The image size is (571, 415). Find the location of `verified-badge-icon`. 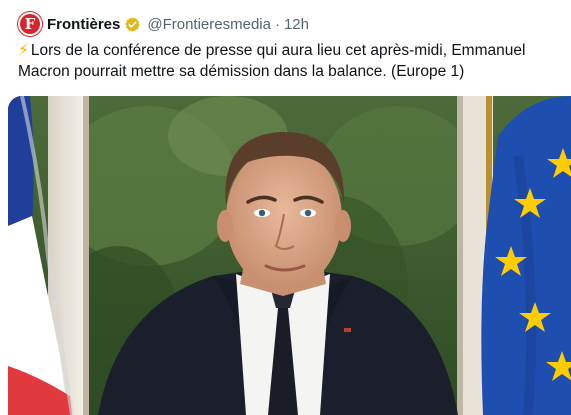

verified-badge-icon is located at coordinates (133, 24).